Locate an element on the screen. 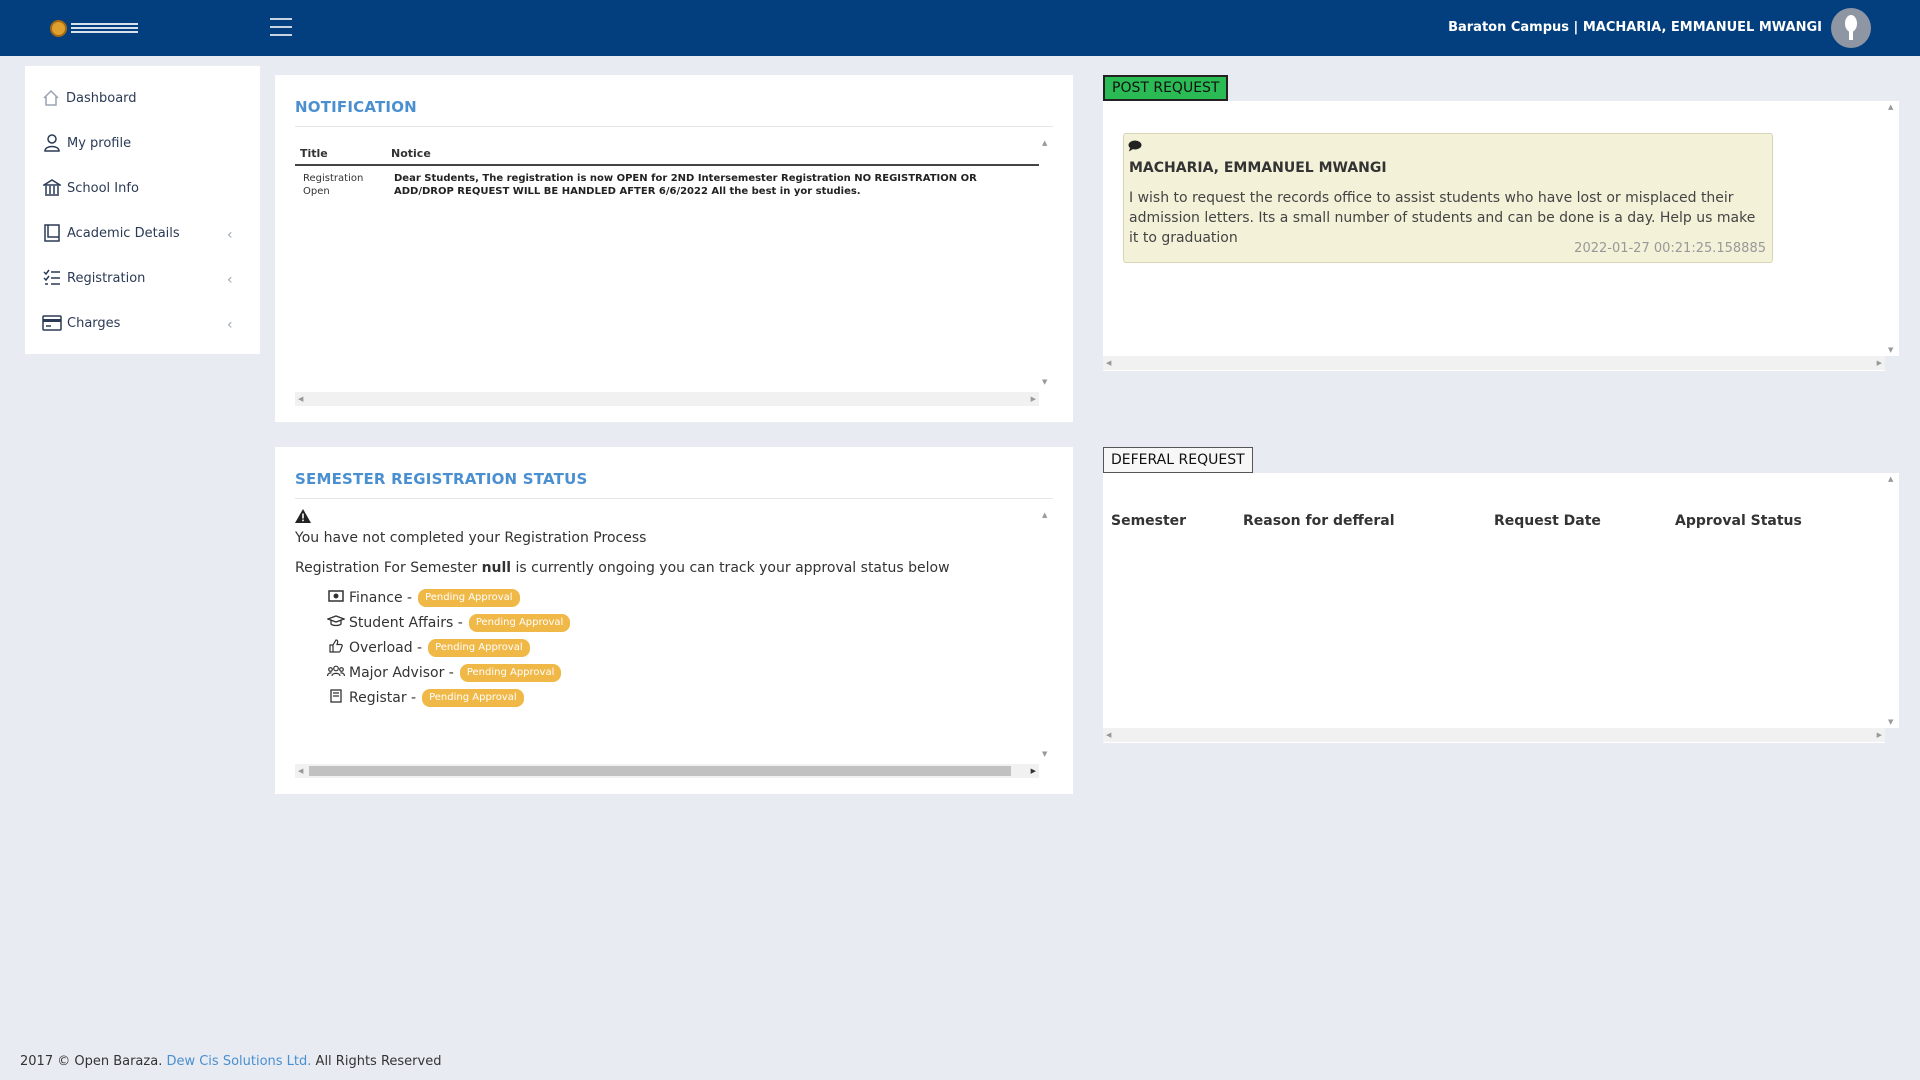 Image resolution: width=1920 pixels, height=1080 pixels. semester-vertical-scrollbar: ▲ ▼ is located at coordinates (1046, 634).